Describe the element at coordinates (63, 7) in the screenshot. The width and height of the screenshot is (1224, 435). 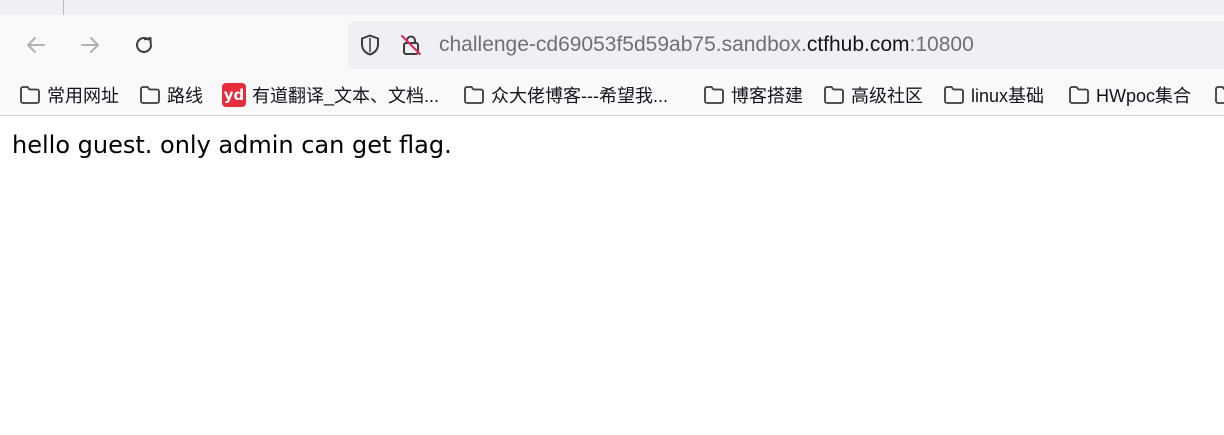
I see `tab-edge` at that location.